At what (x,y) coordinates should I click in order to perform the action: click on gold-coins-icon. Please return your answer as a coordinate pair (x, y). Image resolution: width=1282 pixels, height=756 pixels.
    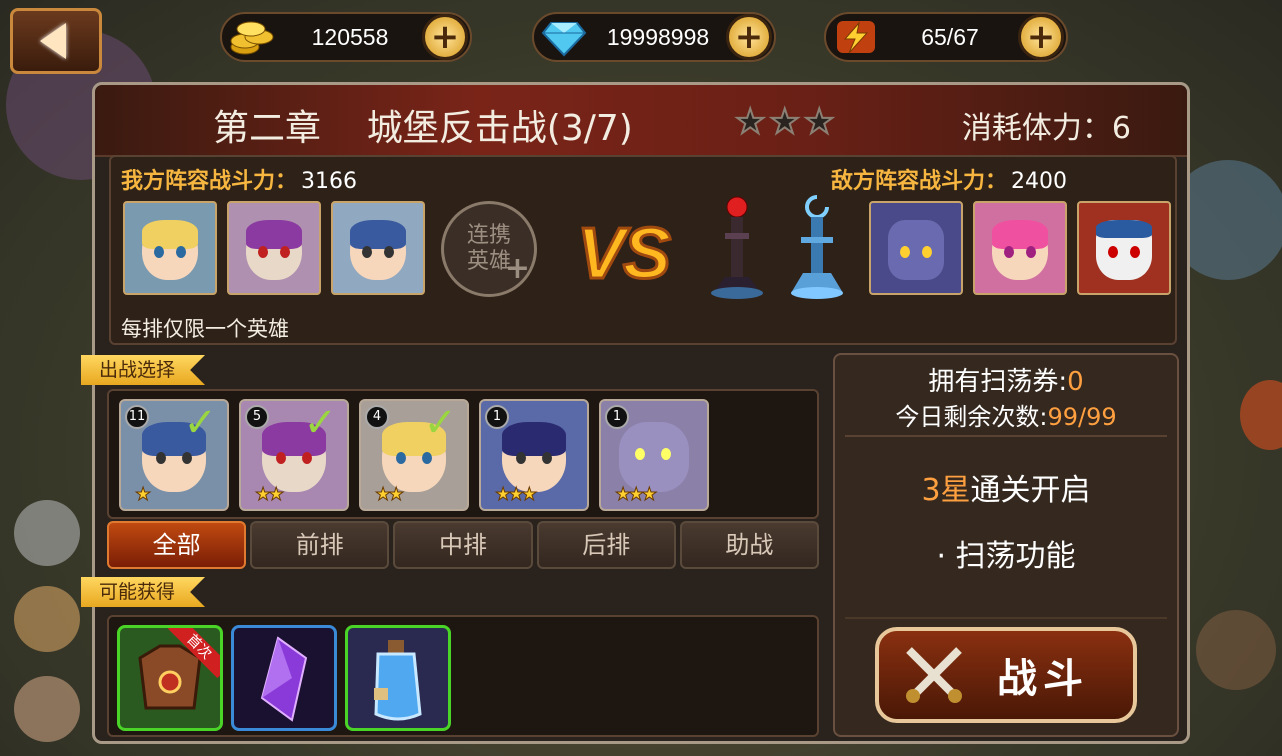
    Looking at the image, I should click on (252, 37).